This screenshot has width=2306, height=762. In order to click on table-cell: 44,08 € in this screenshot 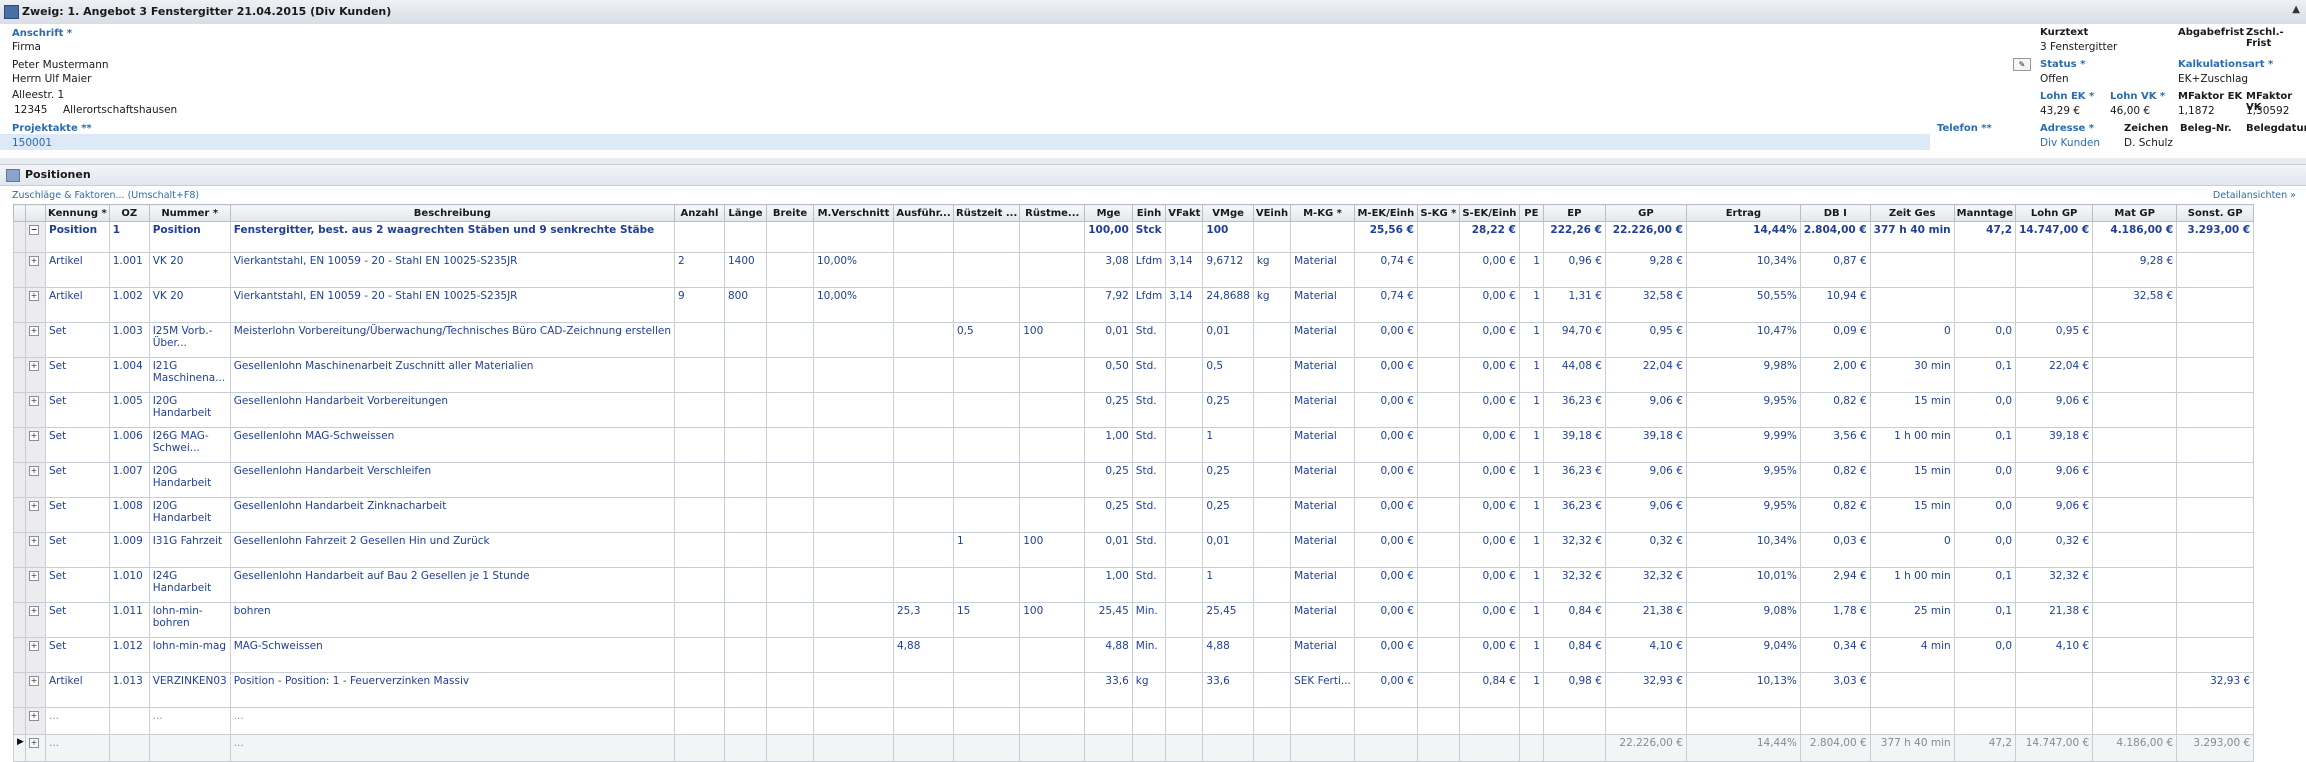, I will do `click(1574, 375)`.